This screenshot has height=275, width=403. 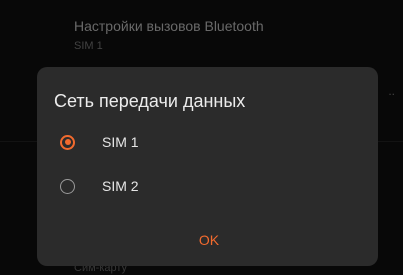 I want to click on radio-selected-icon, so click(x=67, y=142).